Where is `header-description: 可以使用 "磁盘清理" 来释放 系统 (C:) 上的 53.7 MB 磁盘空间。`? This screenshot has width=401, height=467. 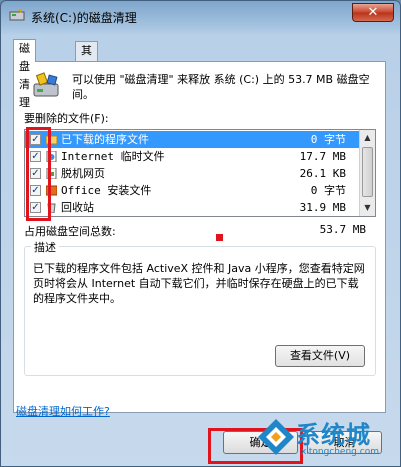
header-description: 可以使用 "磁盘清理" 来释放 系统 (C:) 上的 53.7 MB 磁盘空间。 is located at coordinates (221, 87).